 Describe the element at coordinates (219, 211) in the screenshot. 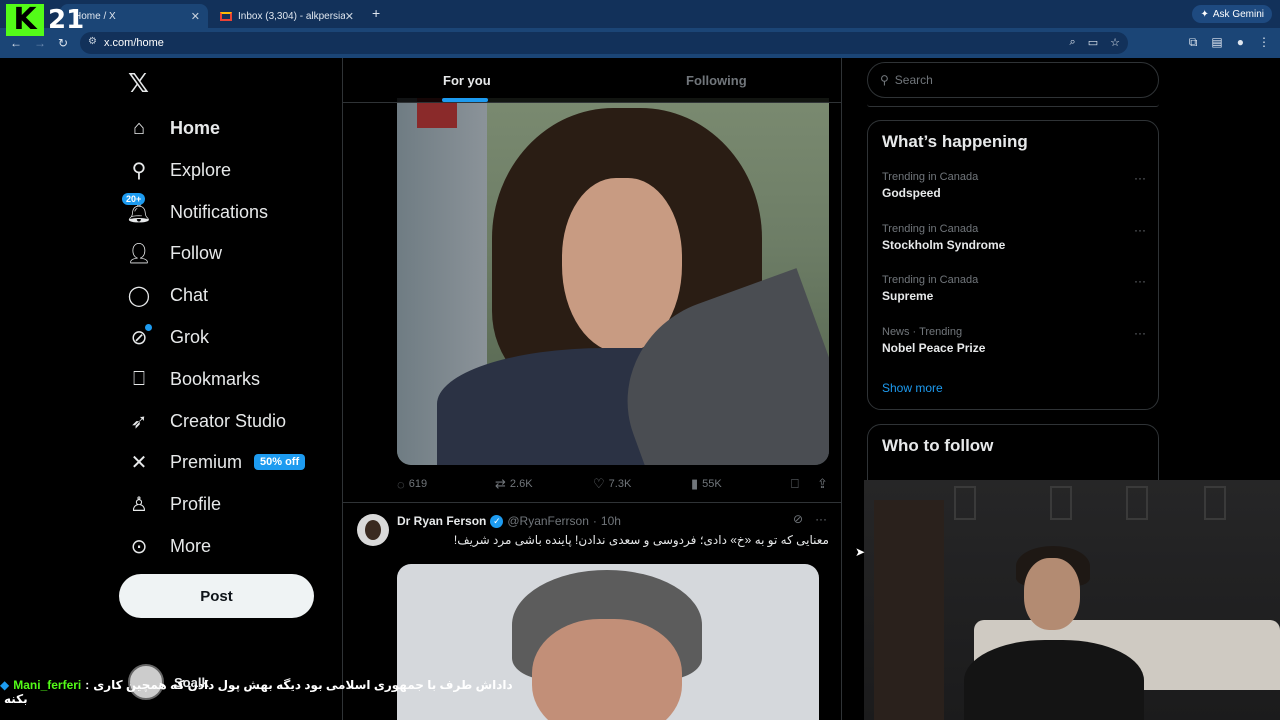

I see `nav-label: Notifications` at that location.